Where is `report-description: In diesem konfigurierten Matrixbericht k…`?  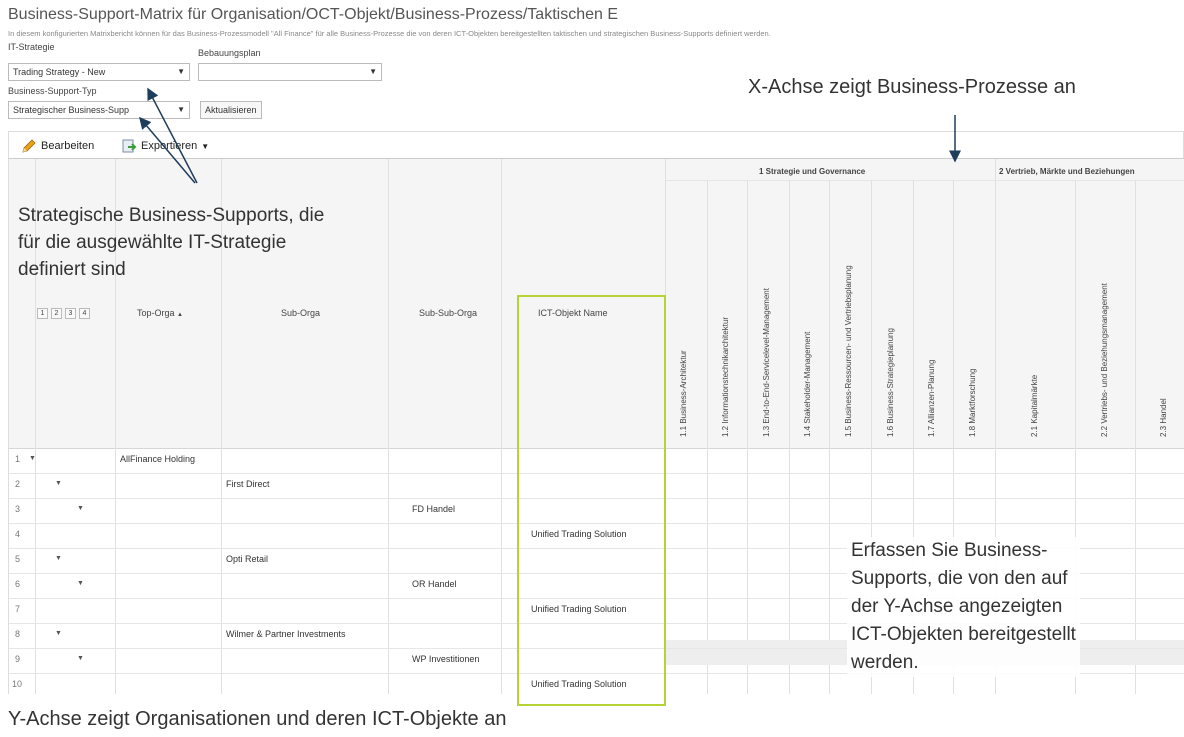 report-description: In diesem konfigurierten Matrixbericht k… is located at coordinates (389, 33).